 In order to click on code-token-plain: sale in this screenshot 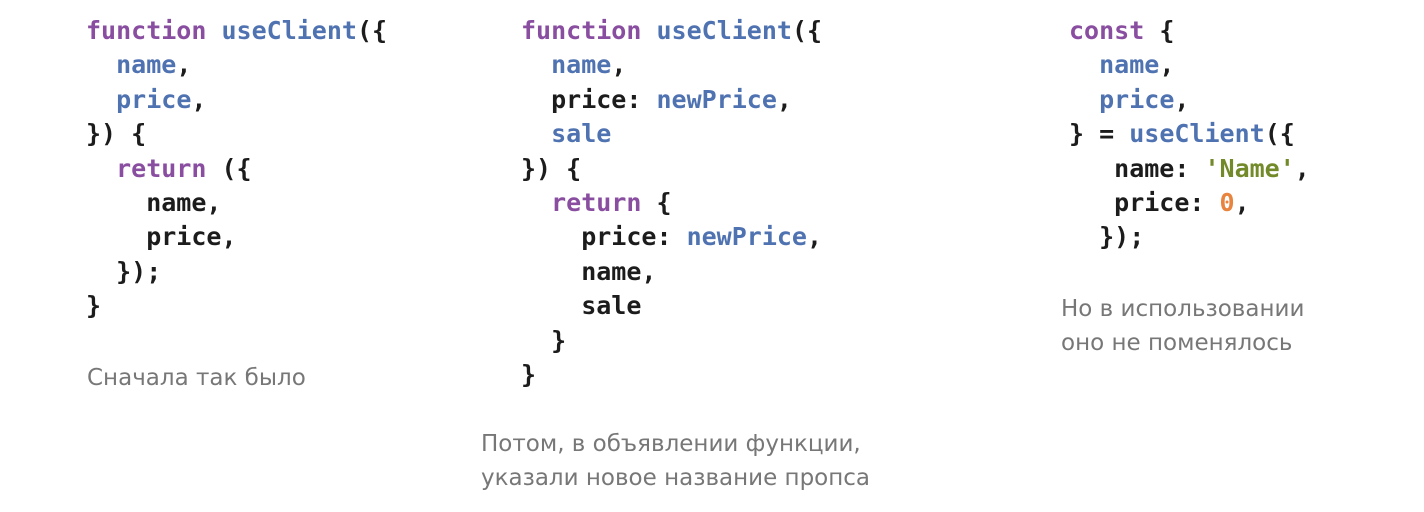, I will do `click(581, 306)`.